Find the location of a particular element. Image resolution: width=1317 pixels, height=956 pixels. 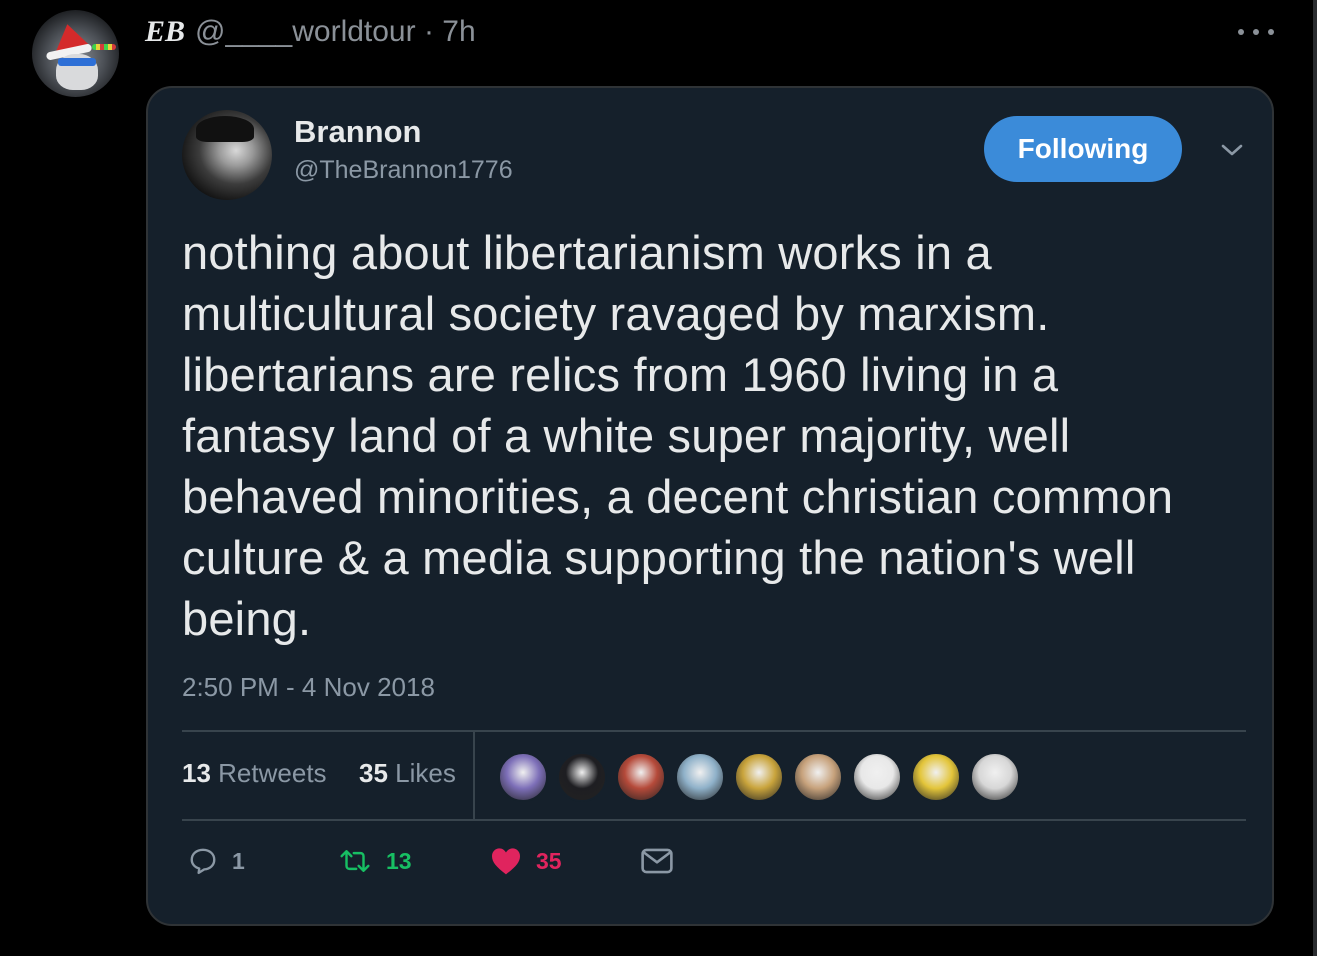

quoted-display-name: Brannon is located at coordinates (357, 132).